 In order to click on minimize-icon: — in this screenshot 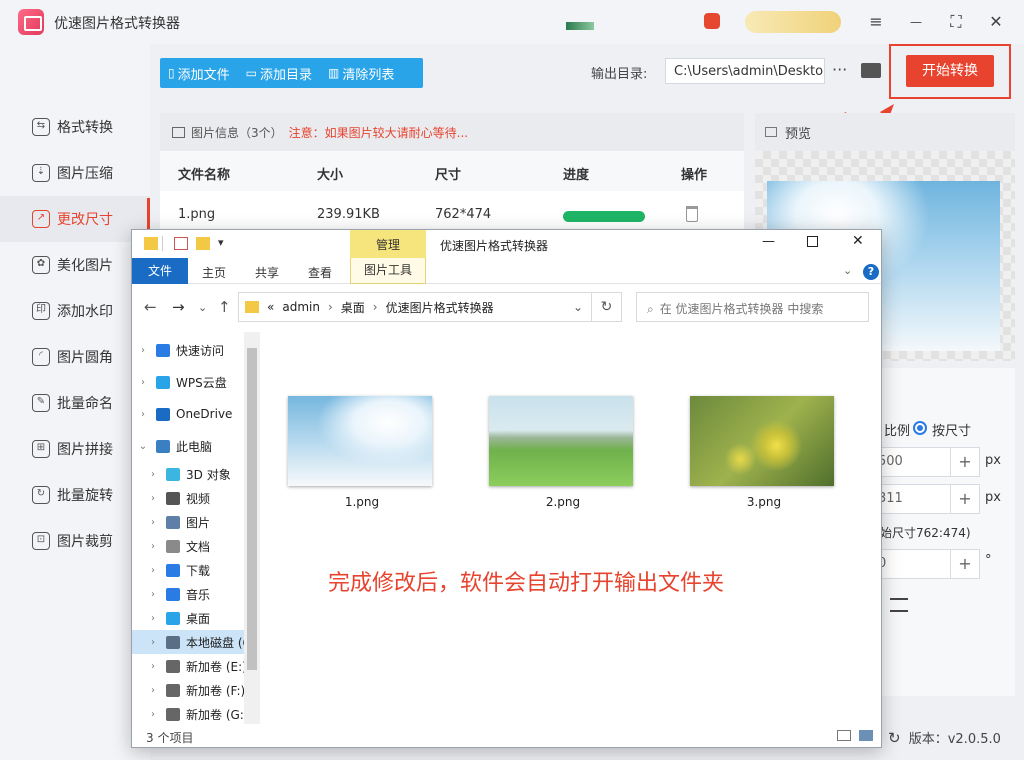, I will do `click(916, 22)`.